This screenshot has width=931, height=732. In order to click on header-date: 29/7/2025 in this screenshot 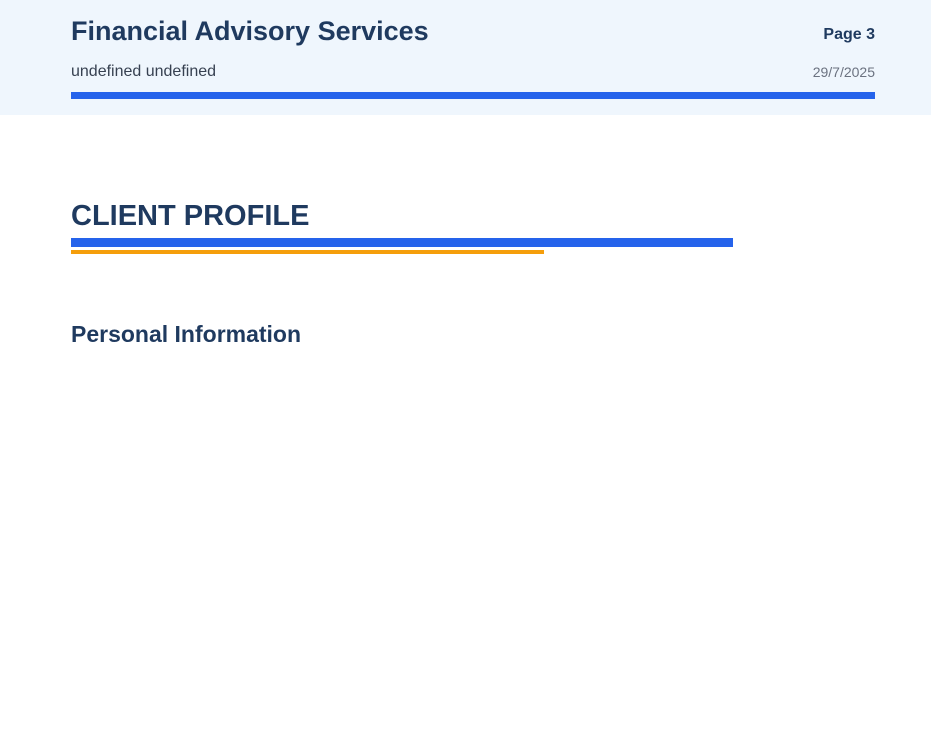, I will do `click(843, 72)`.